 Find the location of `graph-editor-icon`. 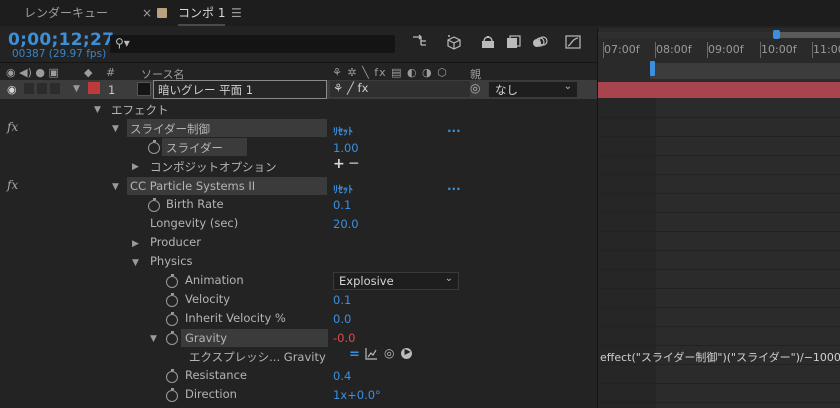

graph-editor-icon is located at coordinates (573, 44).